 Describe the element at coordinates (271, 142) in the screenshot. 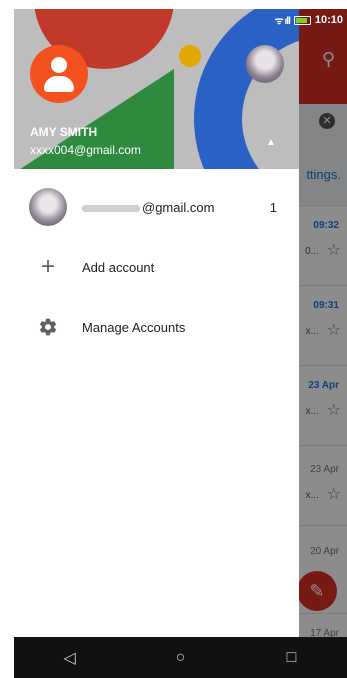

I see `chevron-up-icon: ▲` at that location.